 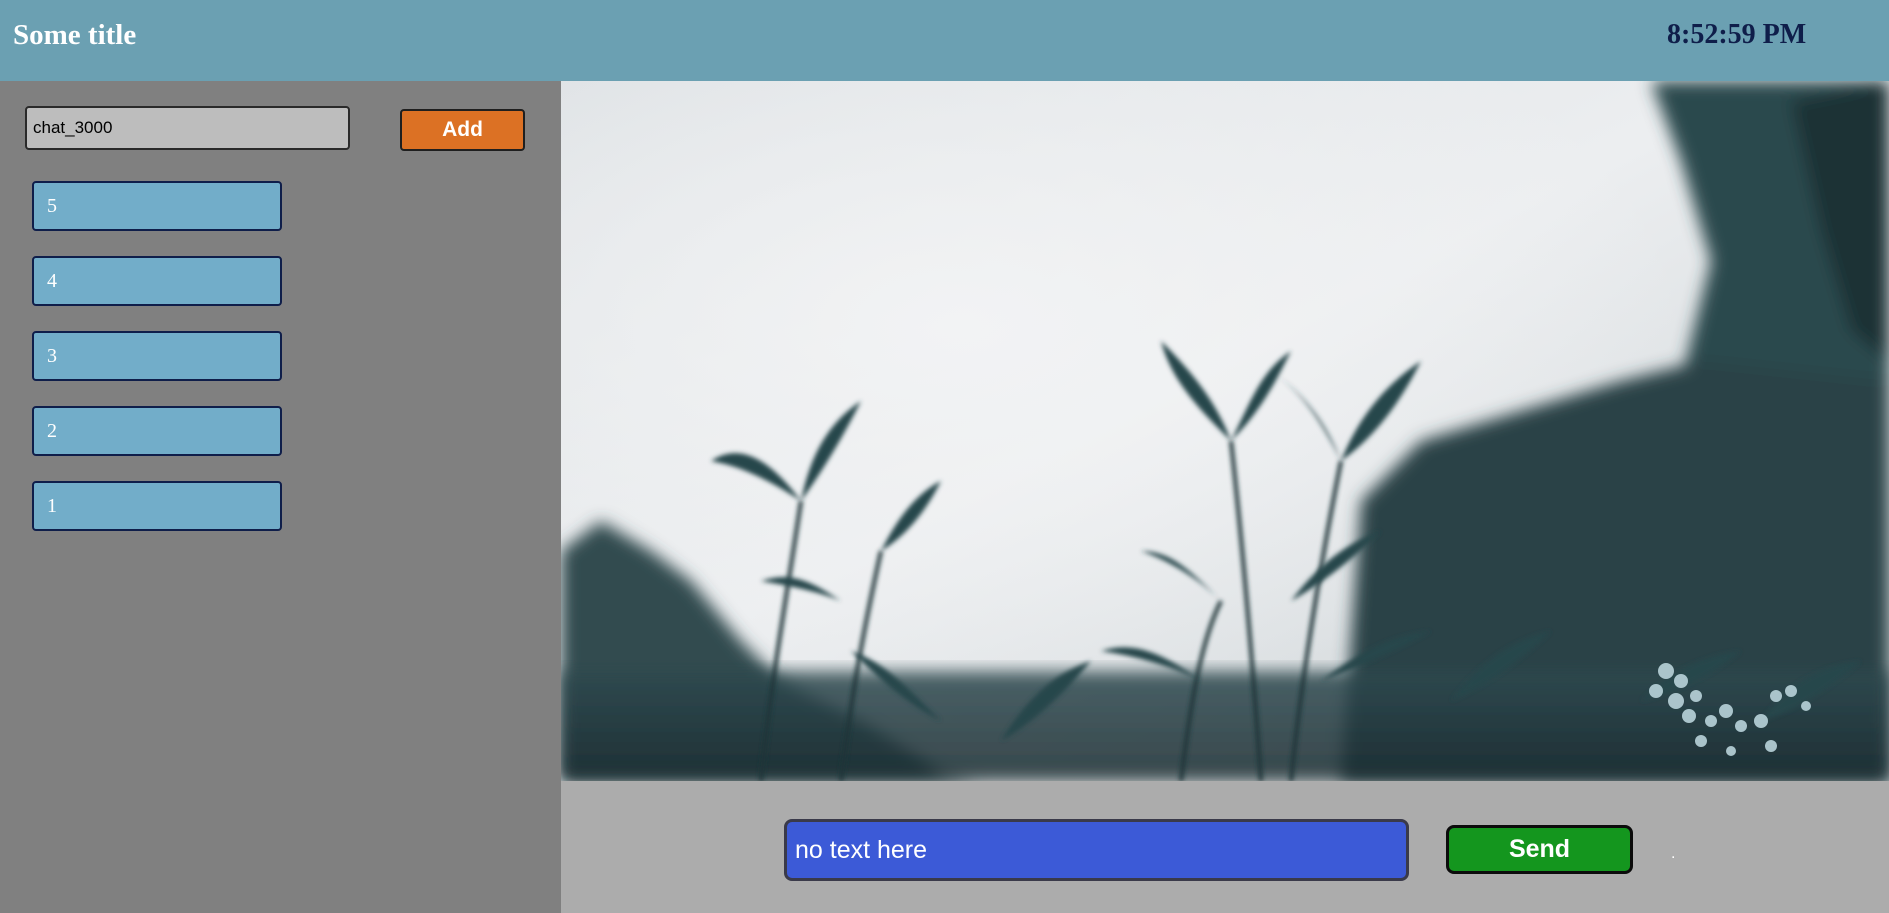 What do you see at coordinates (1539, 849) in the screenshot?
I see `send-button: Send` at bounding box center [1539, 849].